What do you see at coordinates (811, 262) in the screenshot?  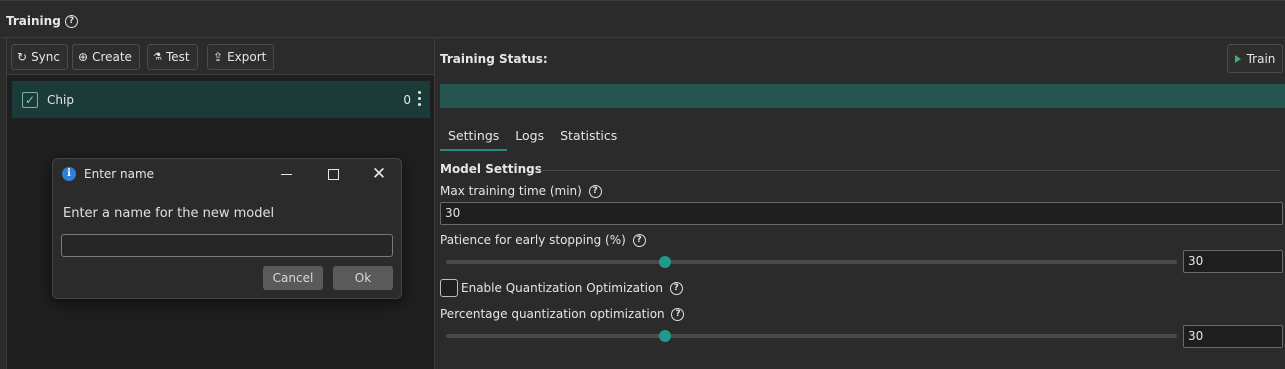 I see `patience-slider` at bounding box center [811, 262].